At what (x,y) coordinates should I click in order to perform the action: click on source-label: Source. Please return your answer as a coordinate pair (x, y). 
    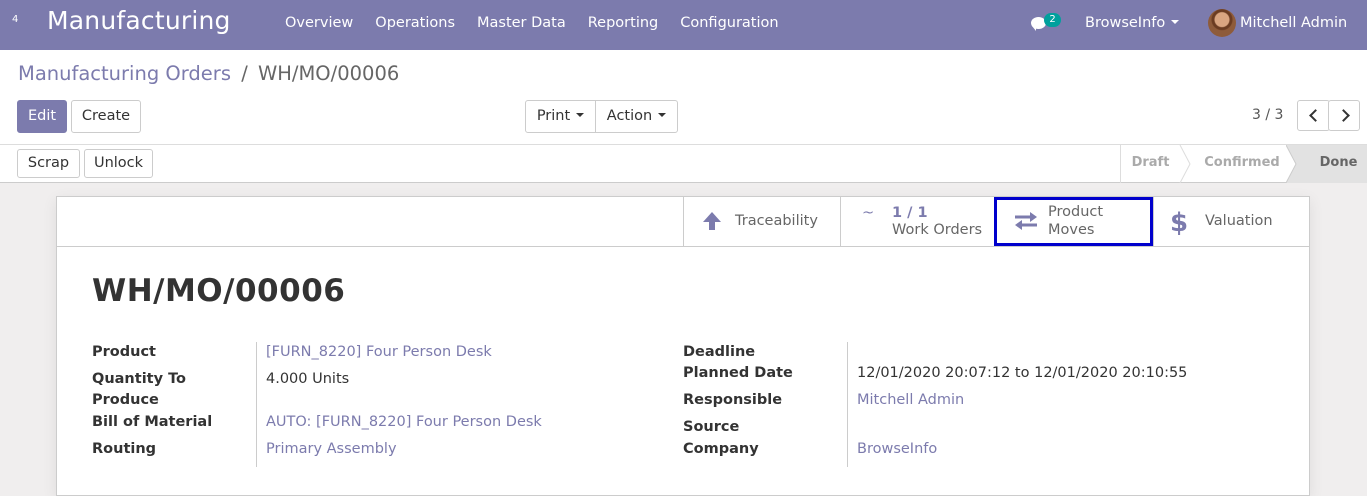
    Looking at the image, I should click on (711, 427).